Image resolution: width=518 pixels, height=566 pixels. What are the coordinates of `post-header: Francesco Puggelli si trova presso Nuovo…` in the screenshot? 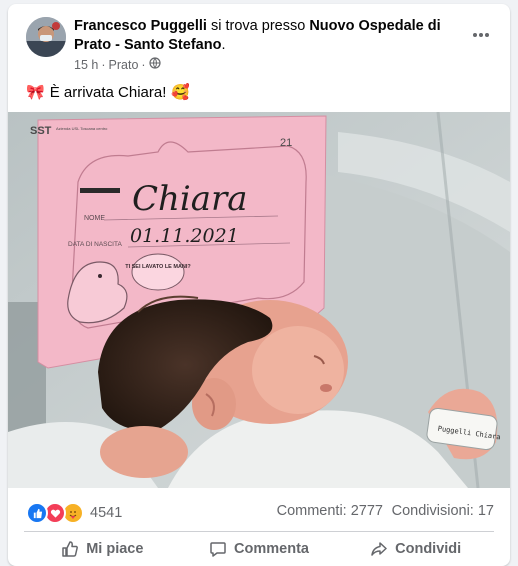 It's located at (259, 44).